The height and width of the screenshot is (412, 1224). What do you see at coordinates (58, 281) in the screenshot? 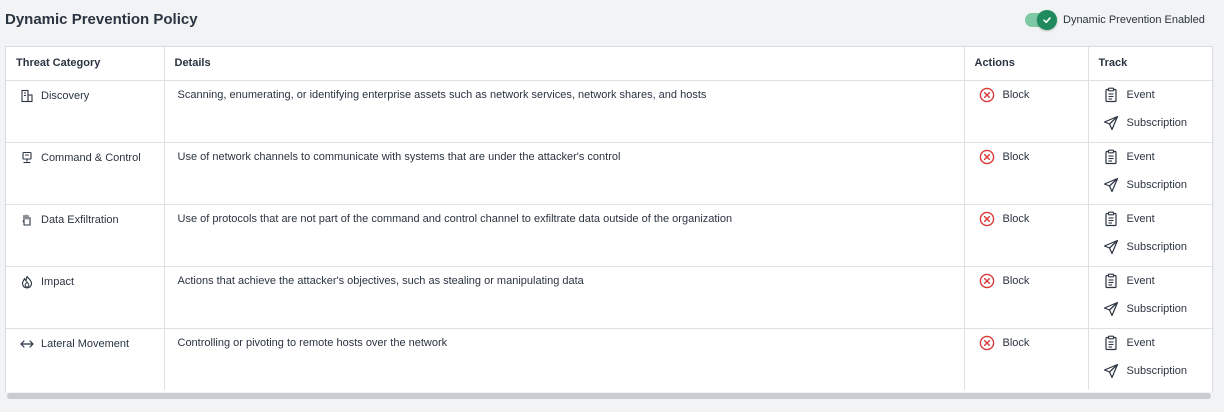
I see `threat-category-label: Impact` at bounding box center [58, 281].